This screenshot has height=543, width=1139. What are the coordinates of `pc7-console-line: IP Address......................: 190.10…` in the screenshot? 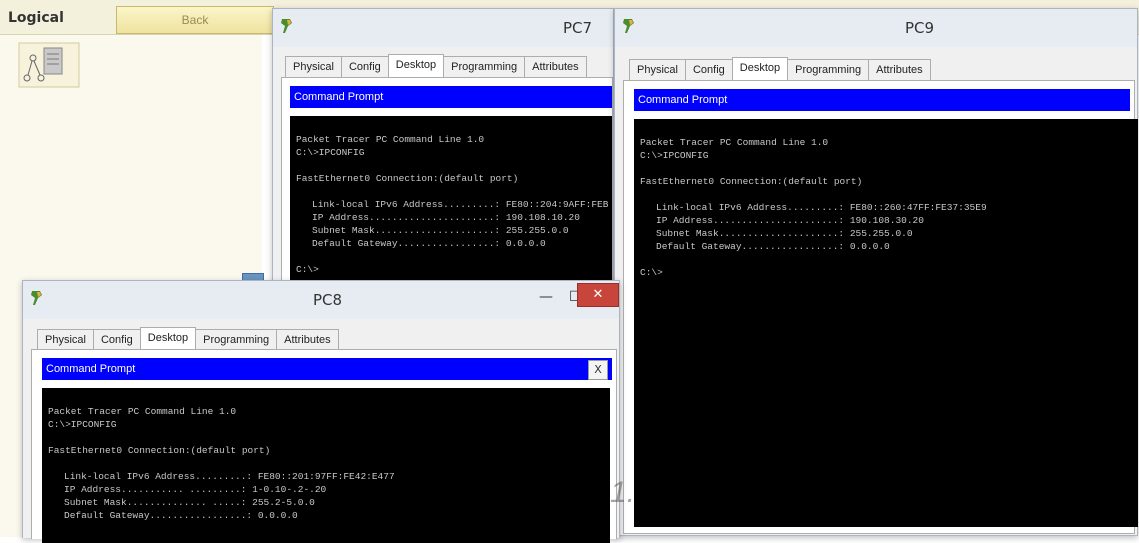 It's located at (446, 217).